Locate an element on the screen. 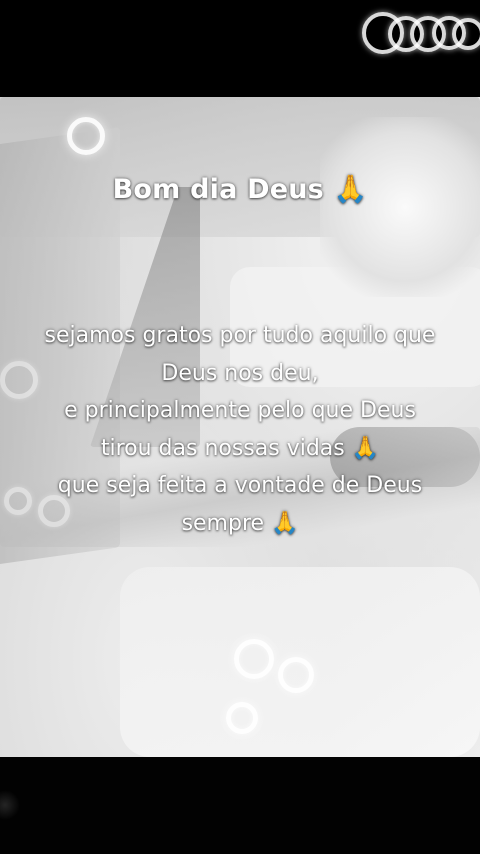  message-line: sejamos gratos por tudo aquilo que is located at coordinates (240, 335).